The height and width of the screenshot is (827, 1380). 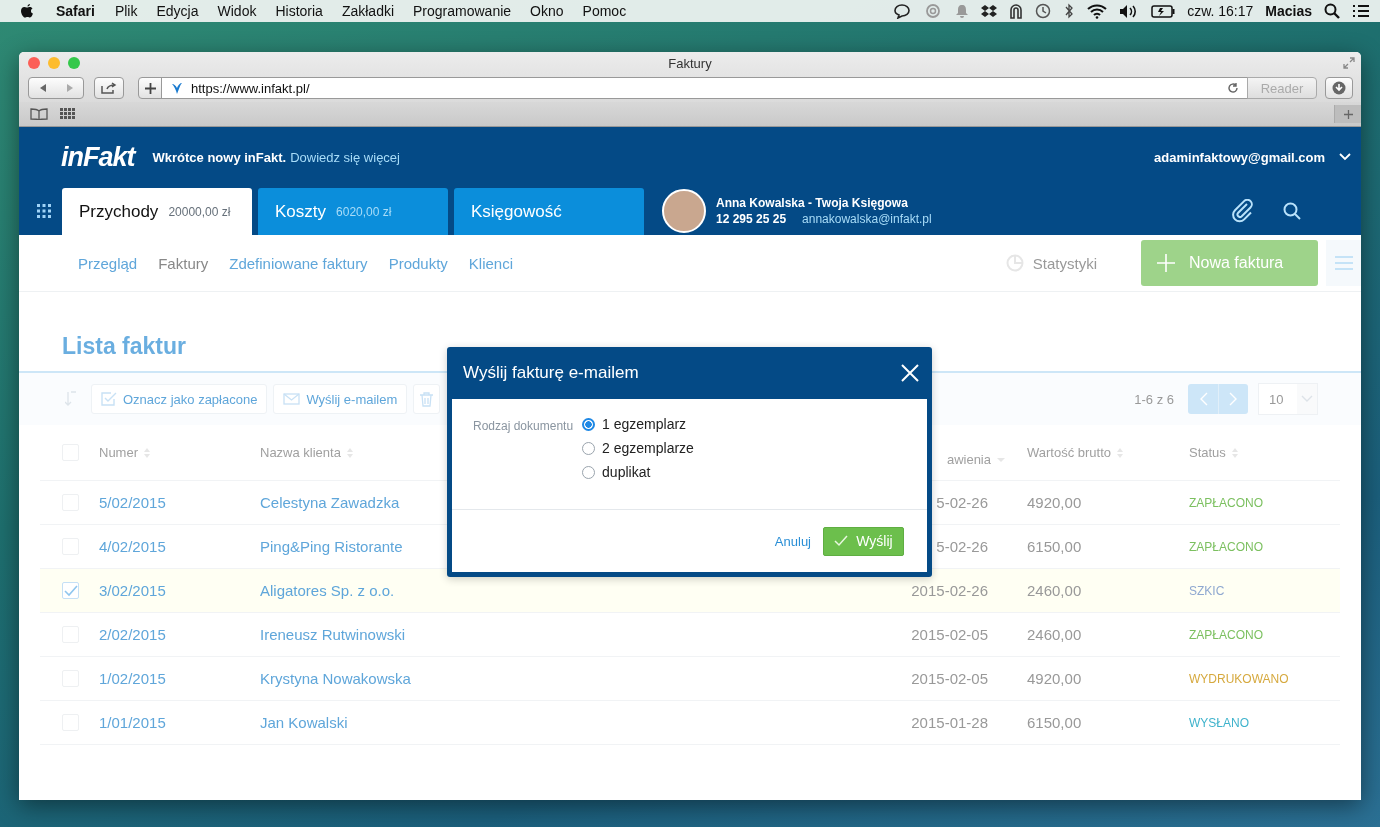 I want to click on row-checkbox, so click(x=70, y=590).